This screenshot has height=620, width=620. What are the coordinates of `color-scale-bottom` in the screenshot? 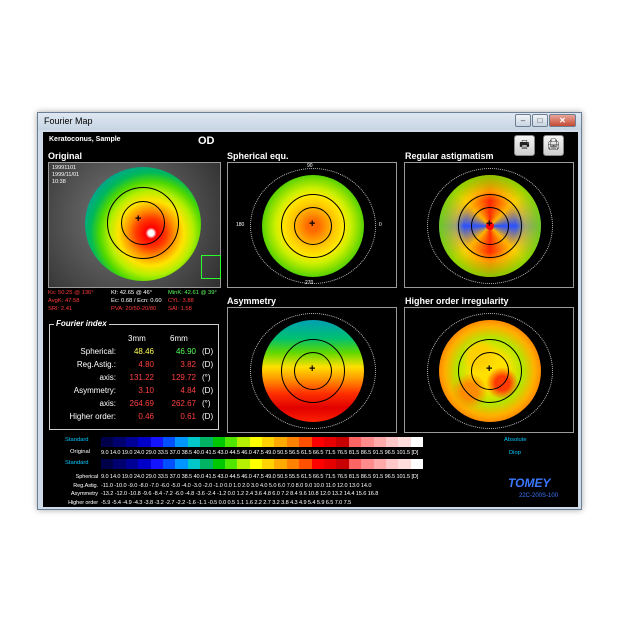 It's located at (262, 464).